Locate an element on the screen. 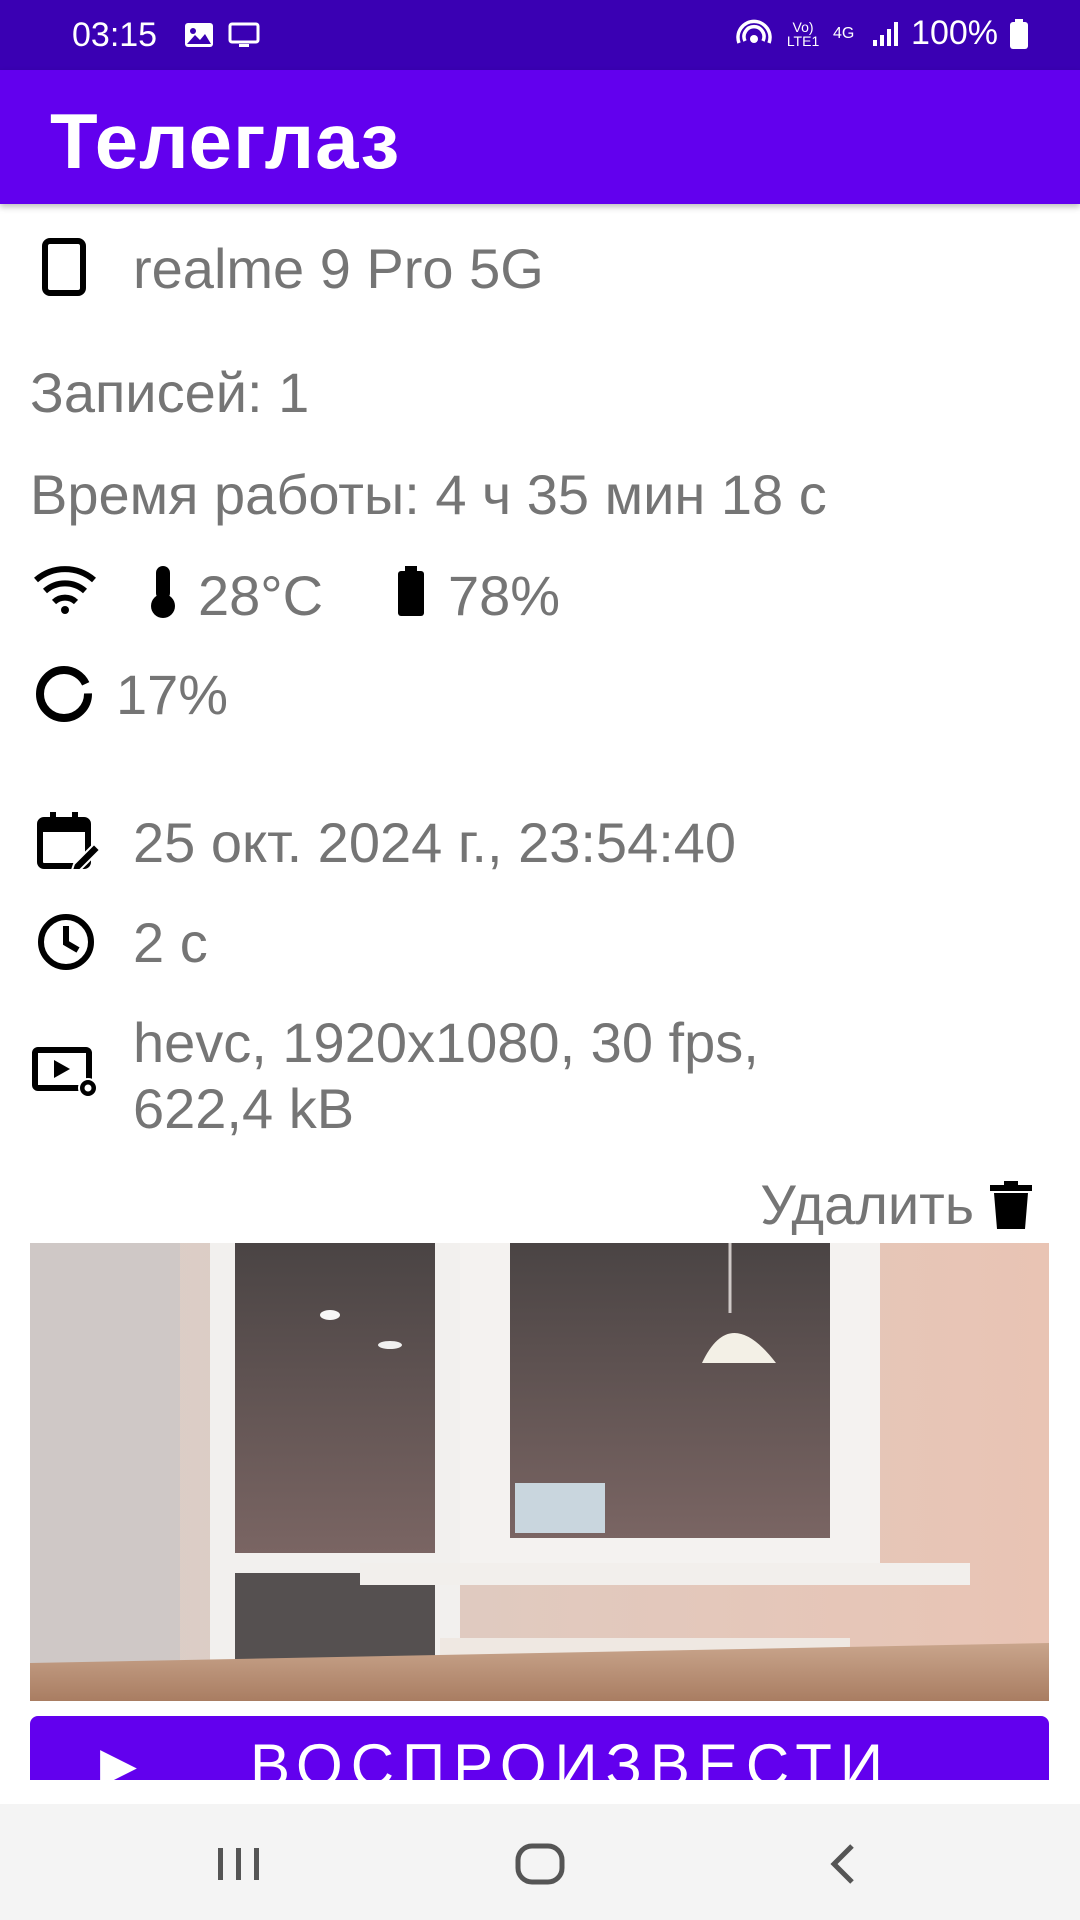  signal-icon is located at coordinates (886, 33).